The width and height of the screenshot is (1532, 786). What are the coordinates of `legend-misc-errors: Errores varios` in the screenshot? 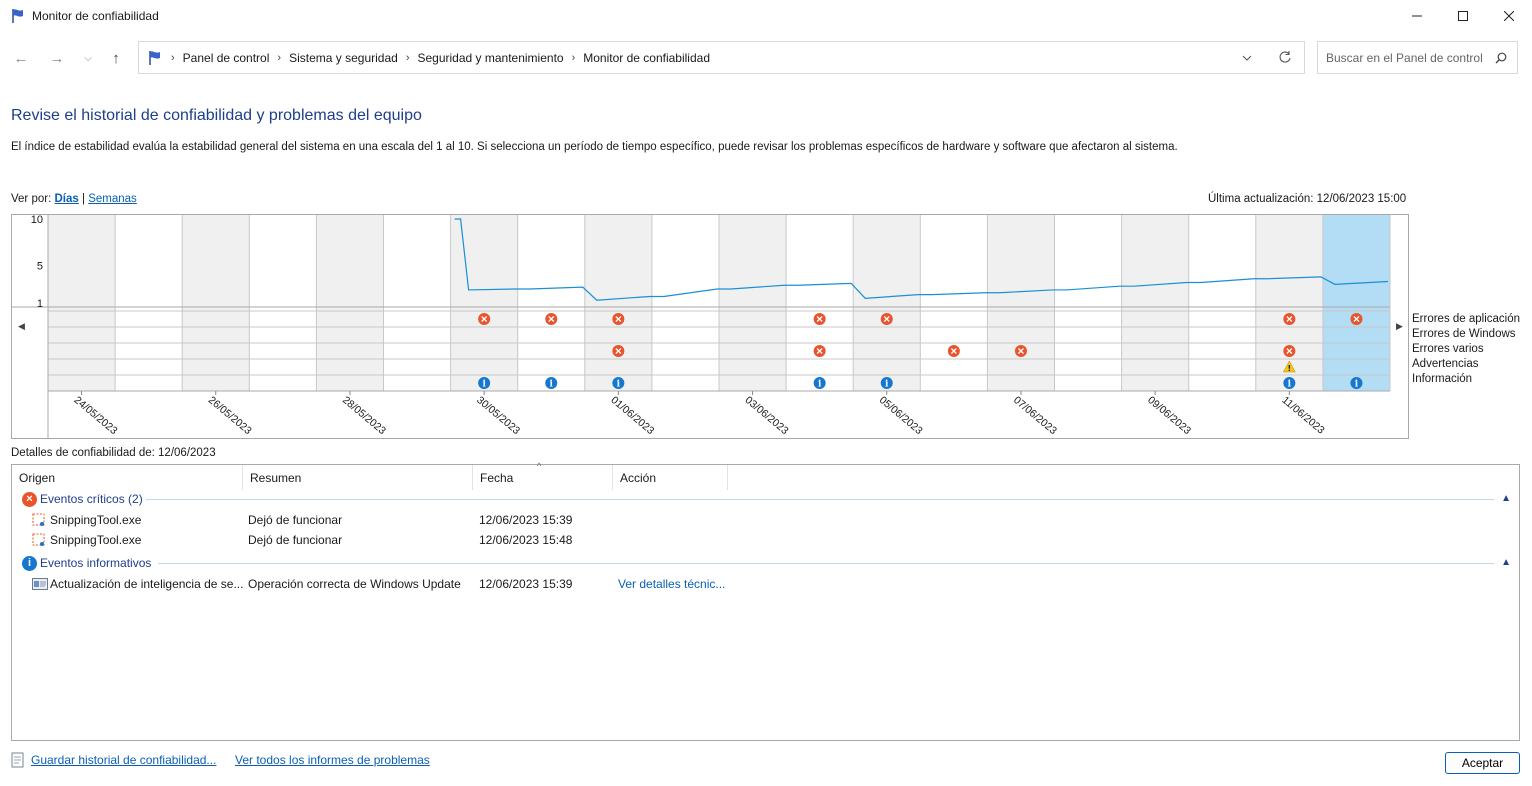 It's located at (1448, 349).